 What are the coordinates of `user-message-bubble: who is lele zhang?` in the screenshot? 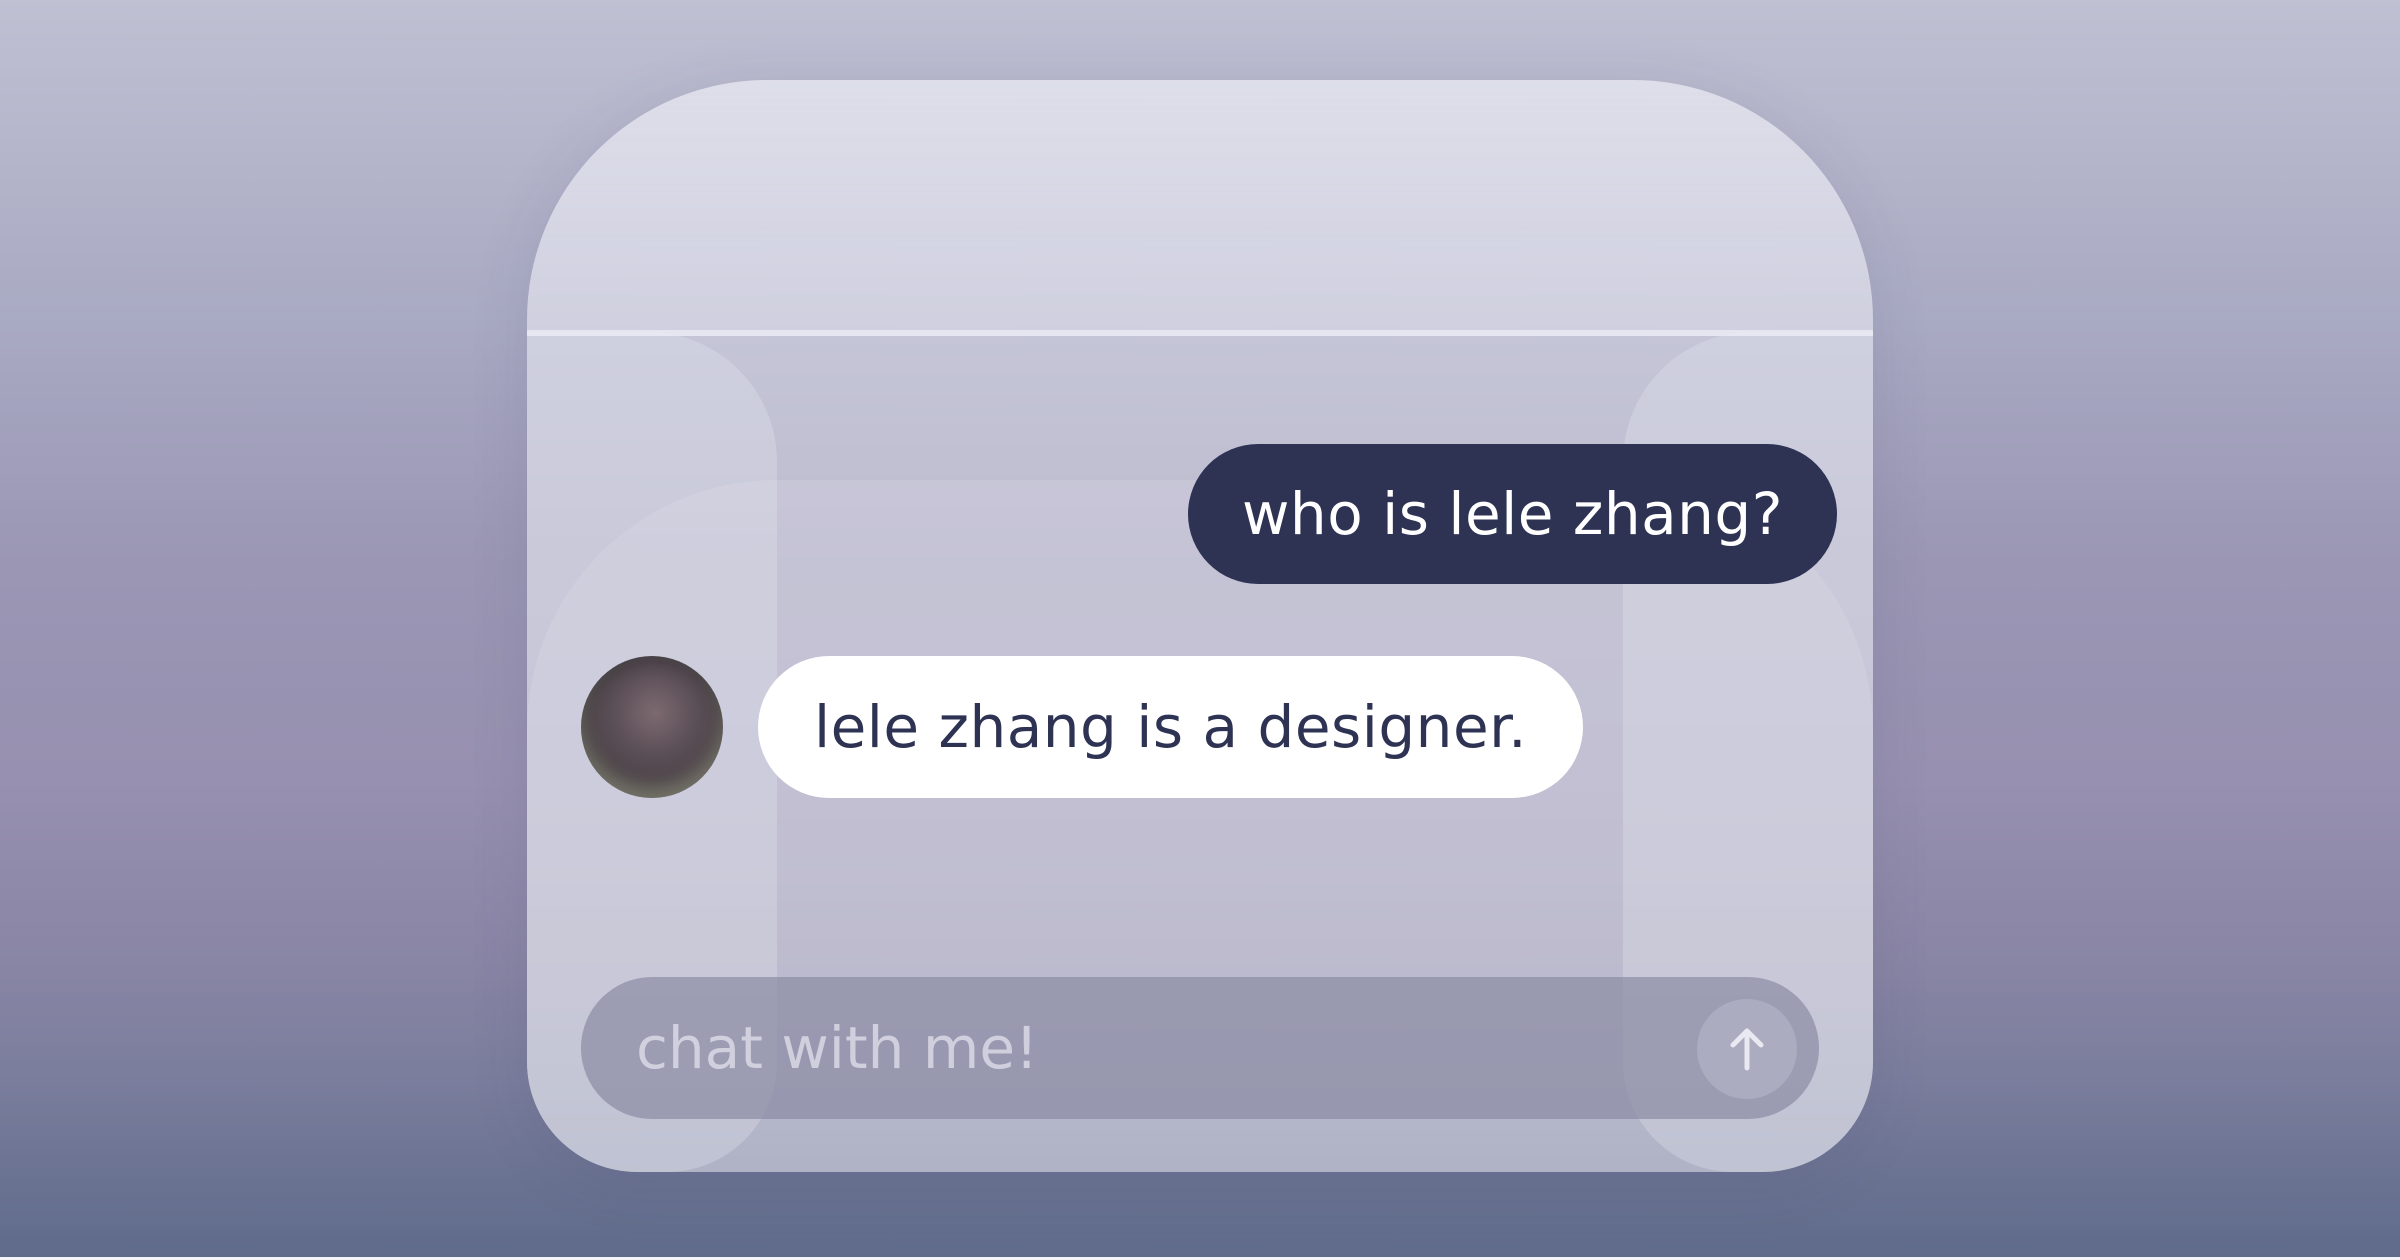 It's located at (1513, 514).